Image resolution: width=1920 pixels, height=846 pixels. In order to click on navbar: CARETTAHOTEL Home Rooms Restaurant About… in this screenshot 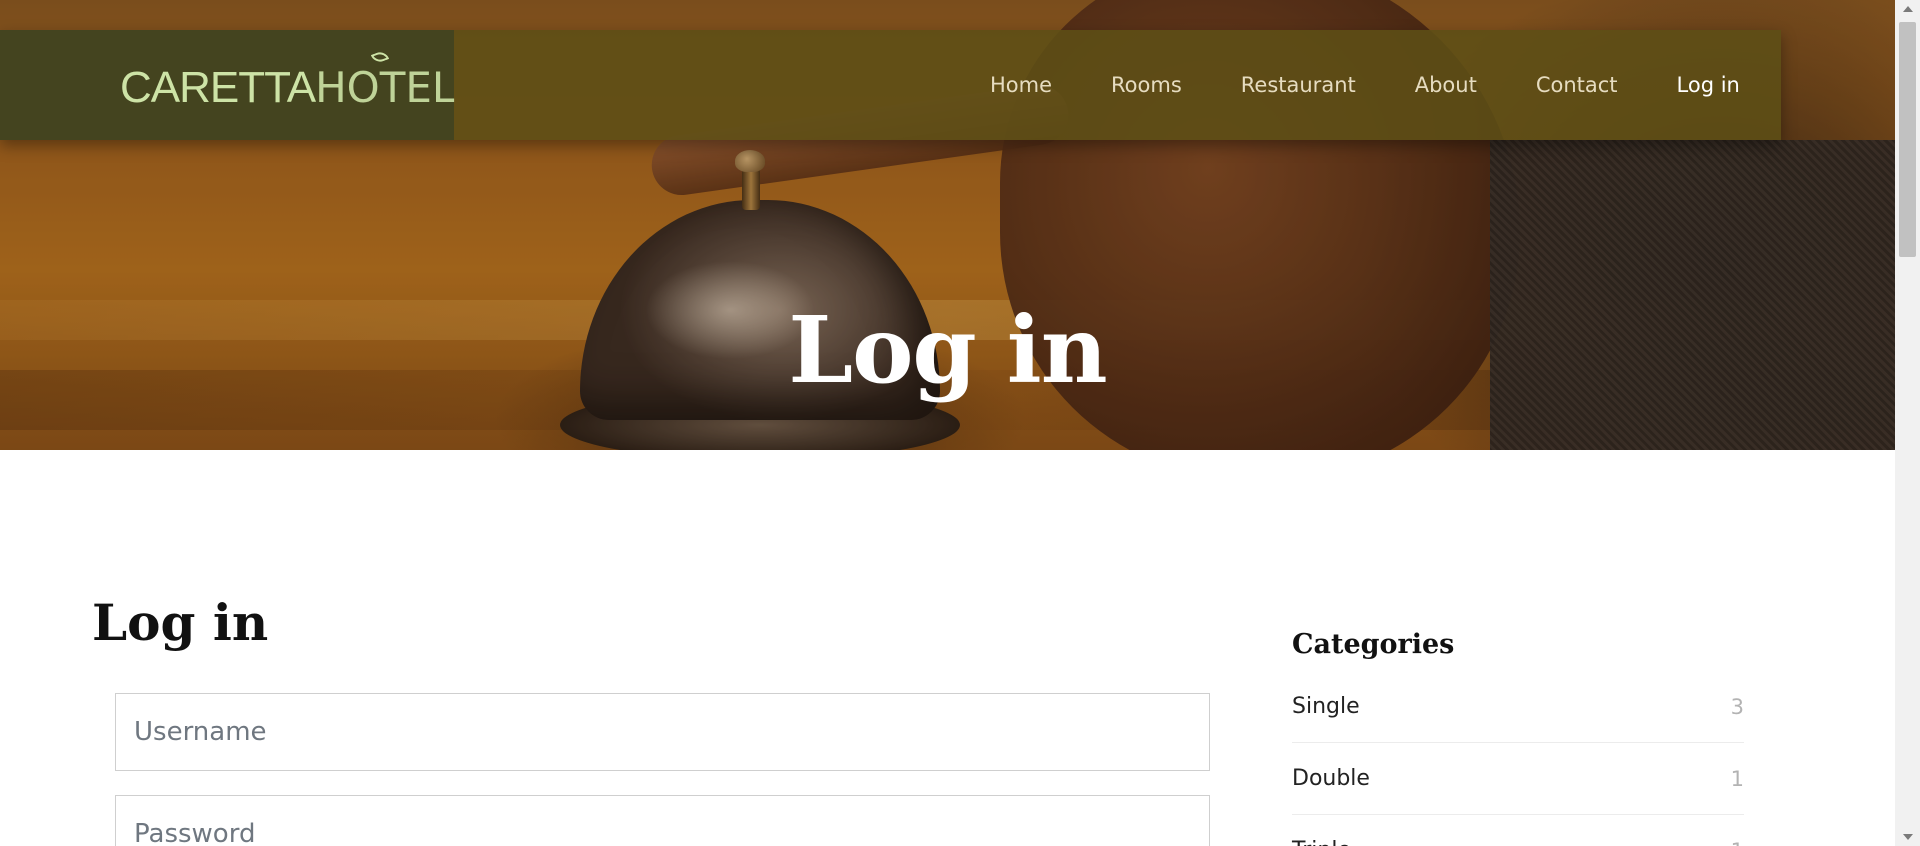, I will do `click(890, 85)`.